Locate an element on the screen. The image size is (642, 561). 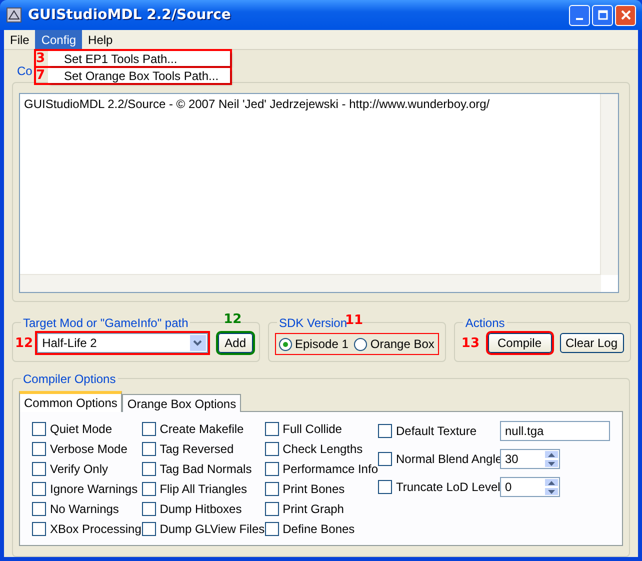
group-title: Co is located at coordinates (24, 71).